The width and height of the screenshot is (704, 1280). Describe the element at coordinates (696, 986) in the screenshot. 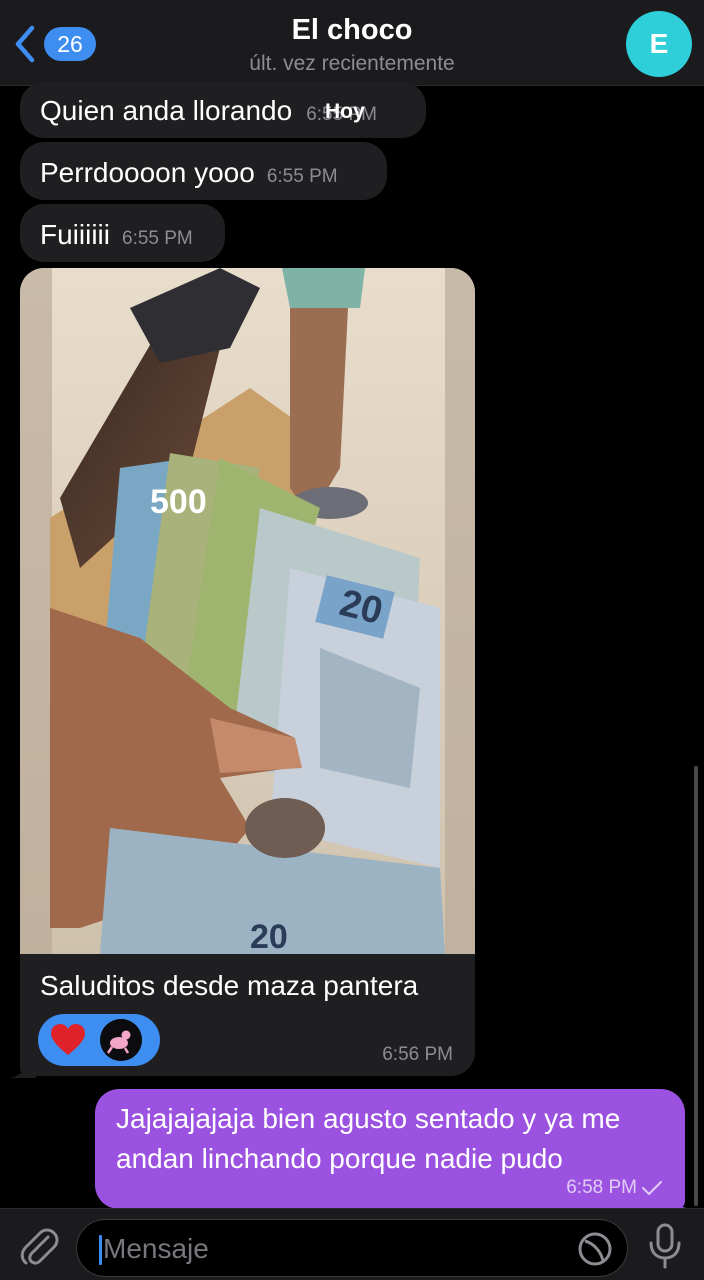

I see `scrollbar` at that location.